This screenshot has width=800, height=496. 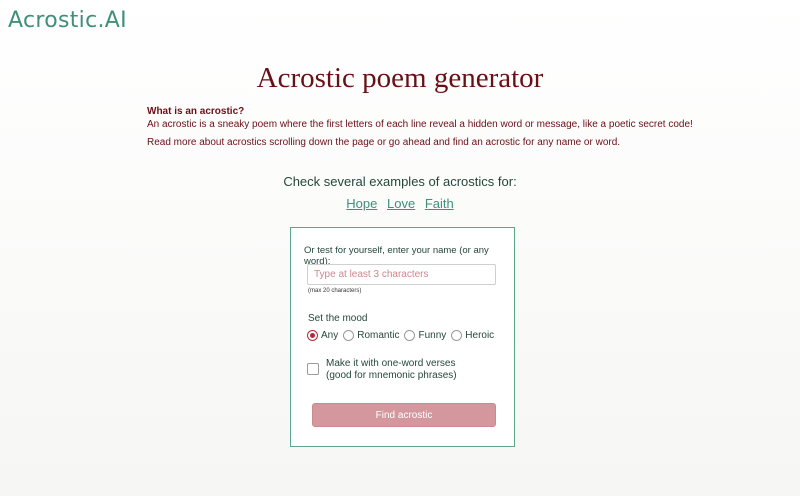 What do you see at coordinates (196, 111) in the screenshot?
I see `intro-heading: What is an acrostic?` at bounding box center [196, 111].